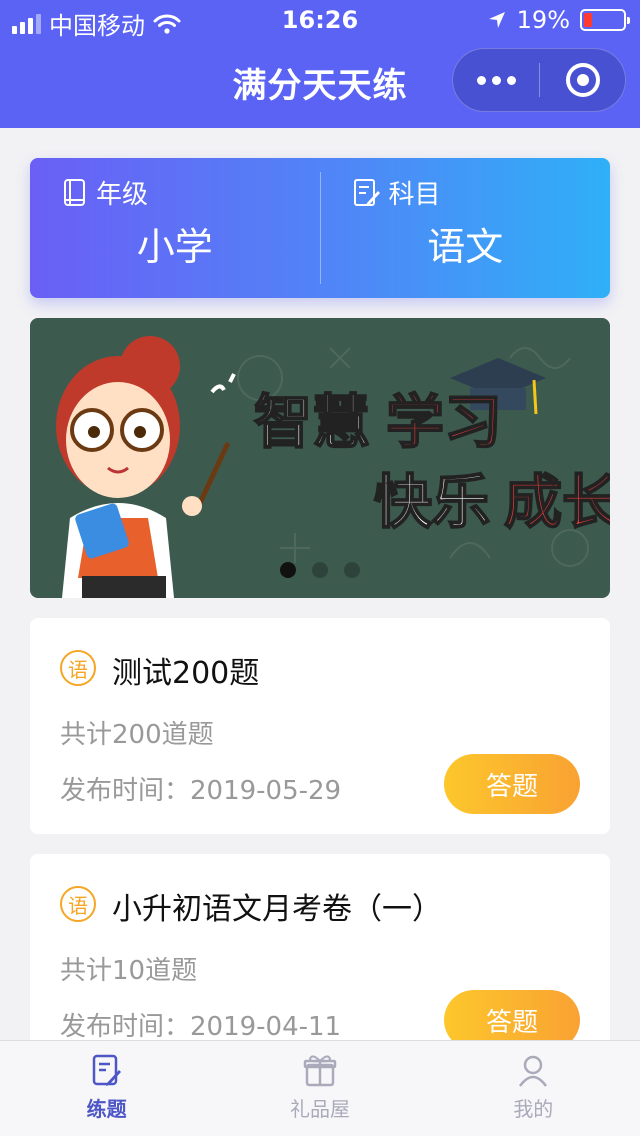 Image resolution: width=640 pixels, height=1136 pixels. What do you see at coordinates (543, 20) in the screenshot?
I see `battery-percent: 19%` at bounding box center [543, 20].